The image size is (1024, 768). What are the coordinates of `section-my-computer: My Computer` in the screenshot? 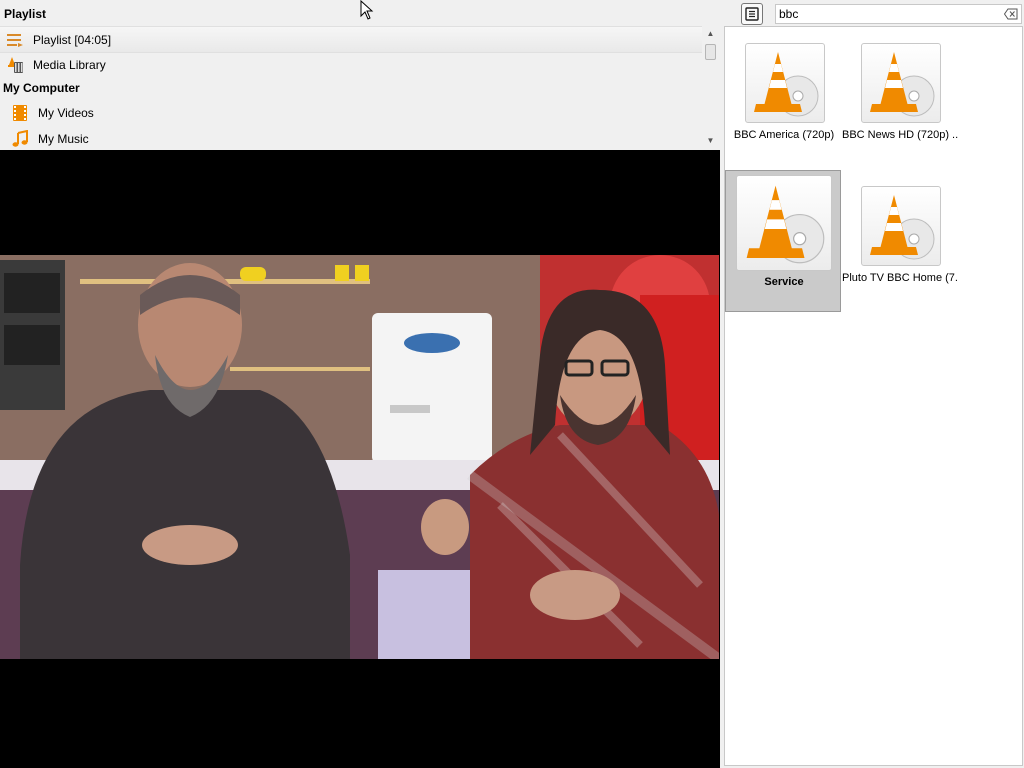 It's located at (351, 88).